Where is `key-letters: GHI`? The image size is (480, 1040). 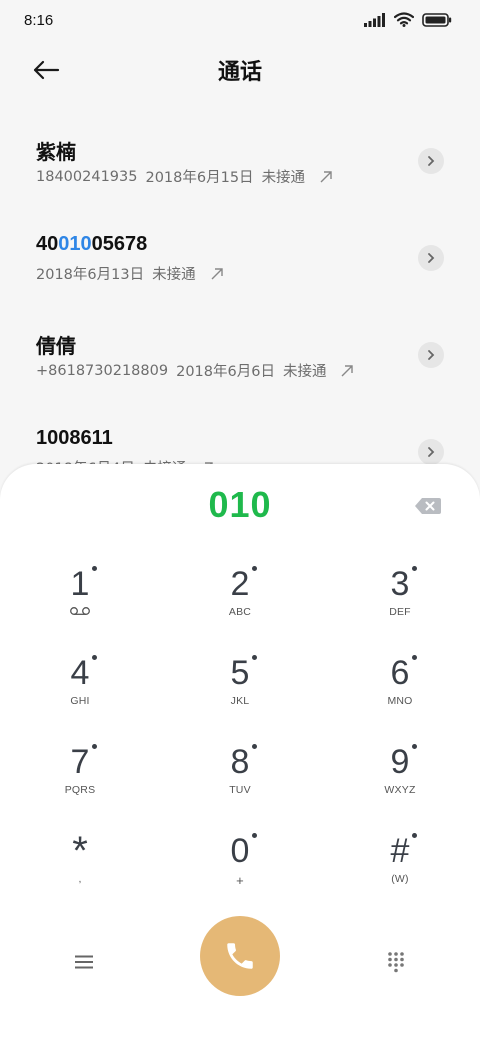 key-letters: GHI is located at coordinates (80, 701).